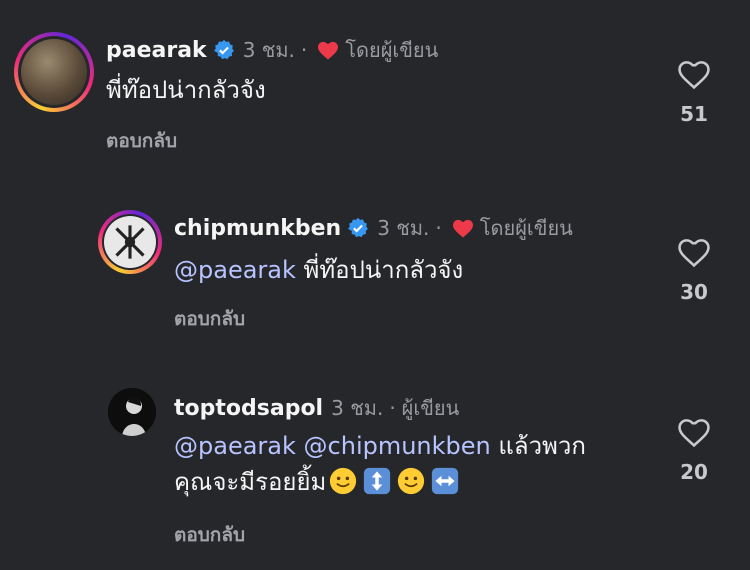  I want to click on left-right-arrow-emoji, so click(445, 481).